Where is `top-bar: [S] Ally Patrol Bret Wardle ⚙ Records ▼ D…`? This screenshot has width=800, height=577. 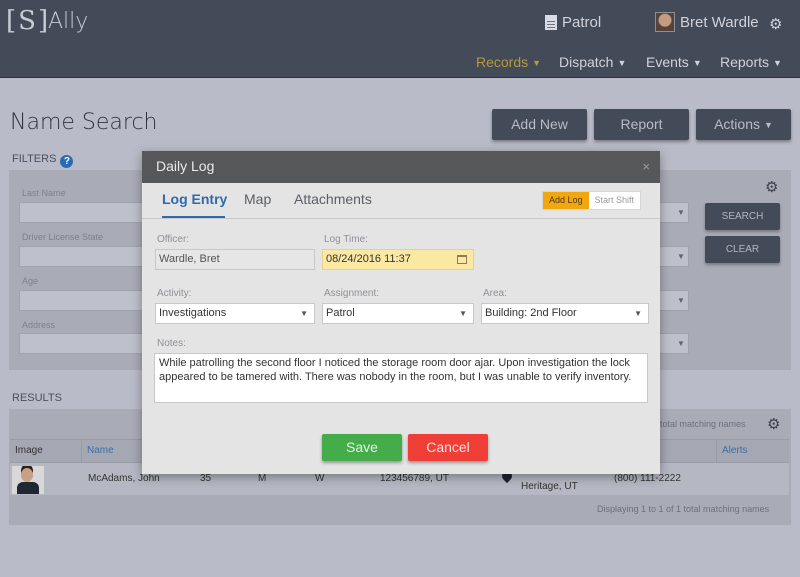 top-bar: [S] Ally Patrol Bret Wardle ⚙ Records ▼ D… is located at coordinates (400, 39).